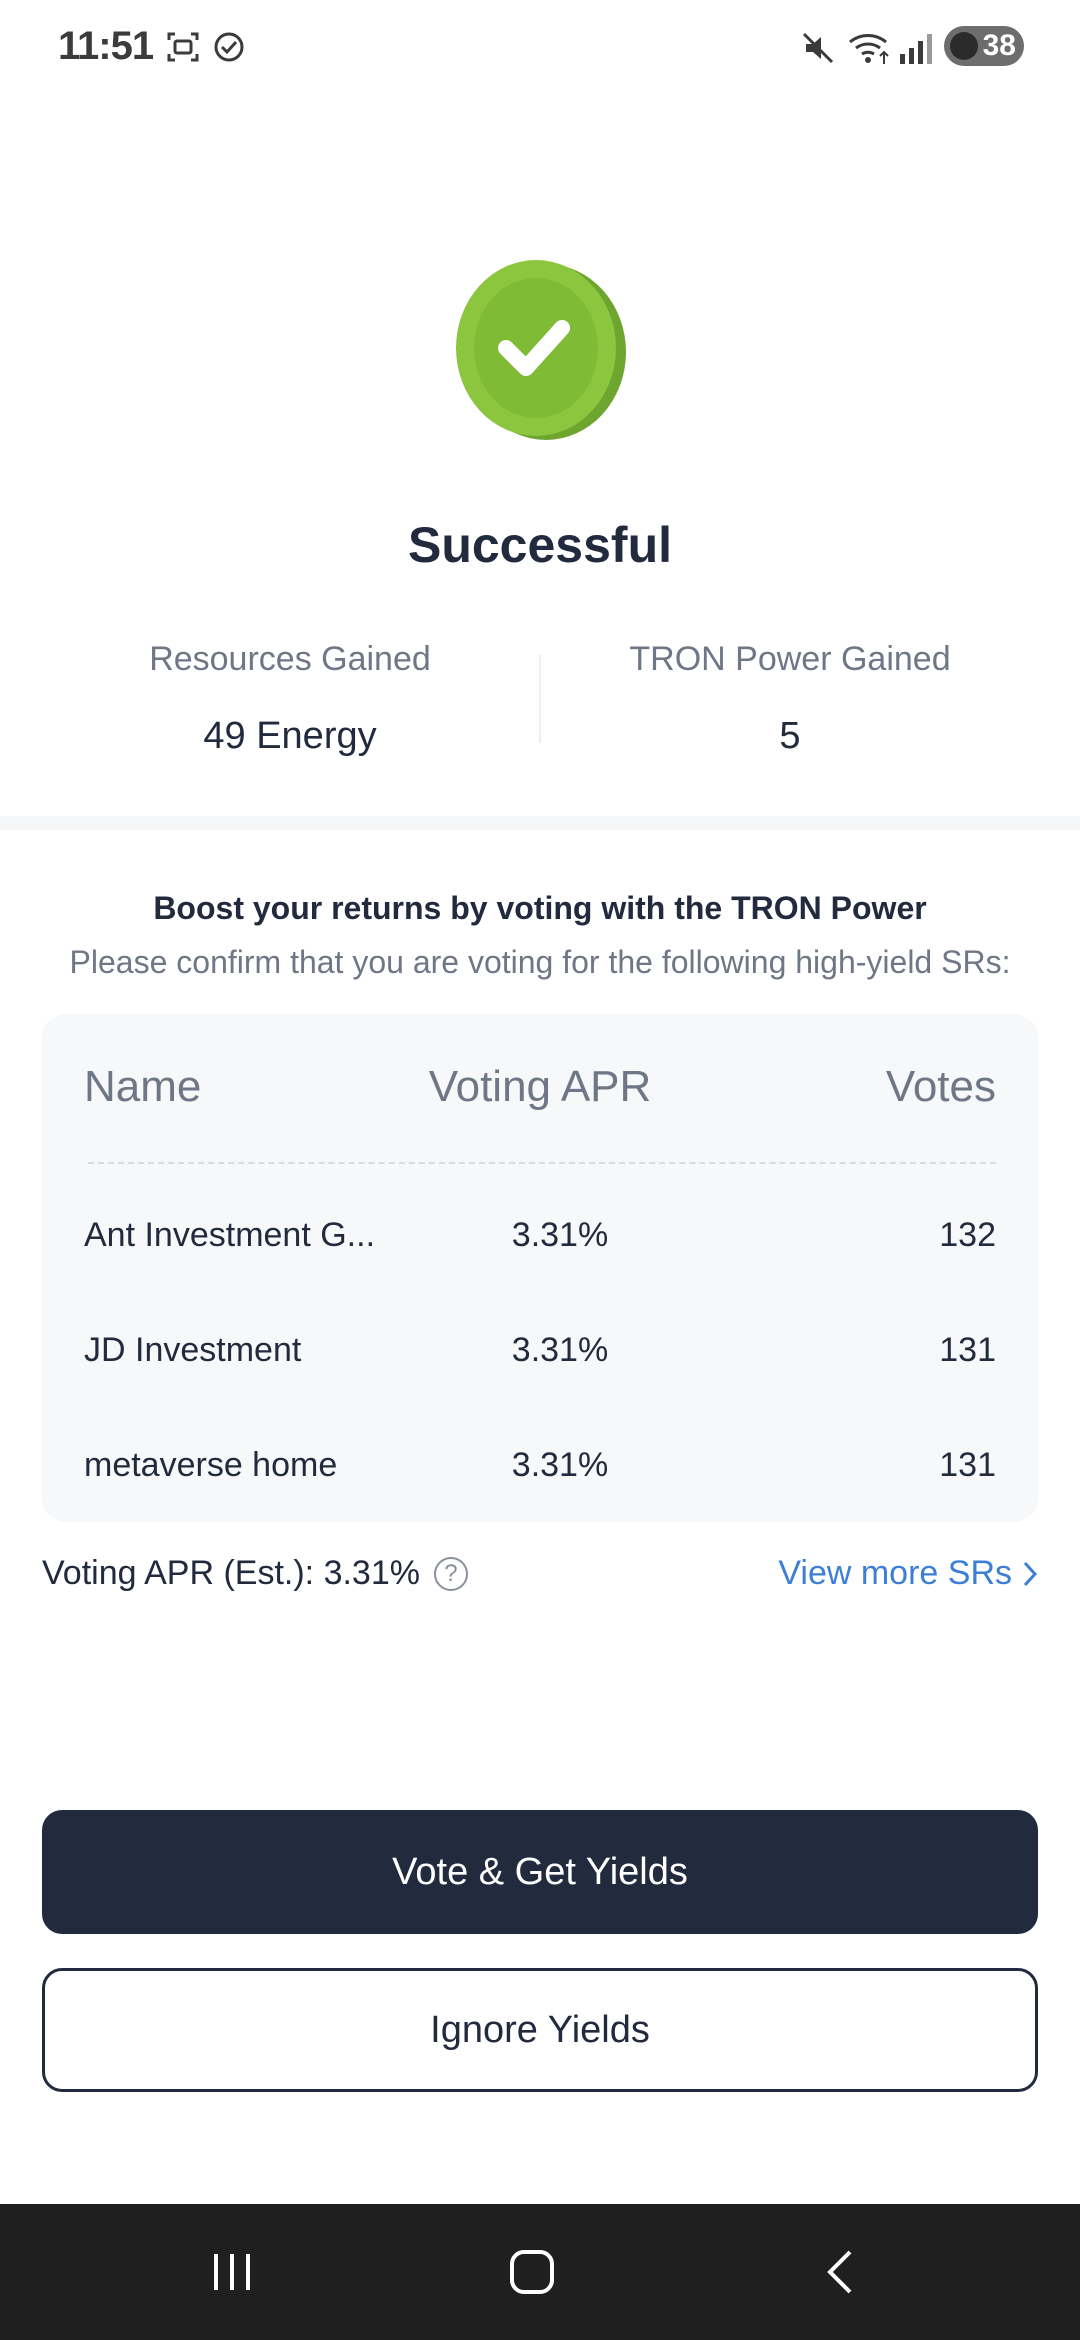 The height and width of the screenshot is (2340, 1080). I want to click on resources-value: 49 Energy, so click(290, 736).